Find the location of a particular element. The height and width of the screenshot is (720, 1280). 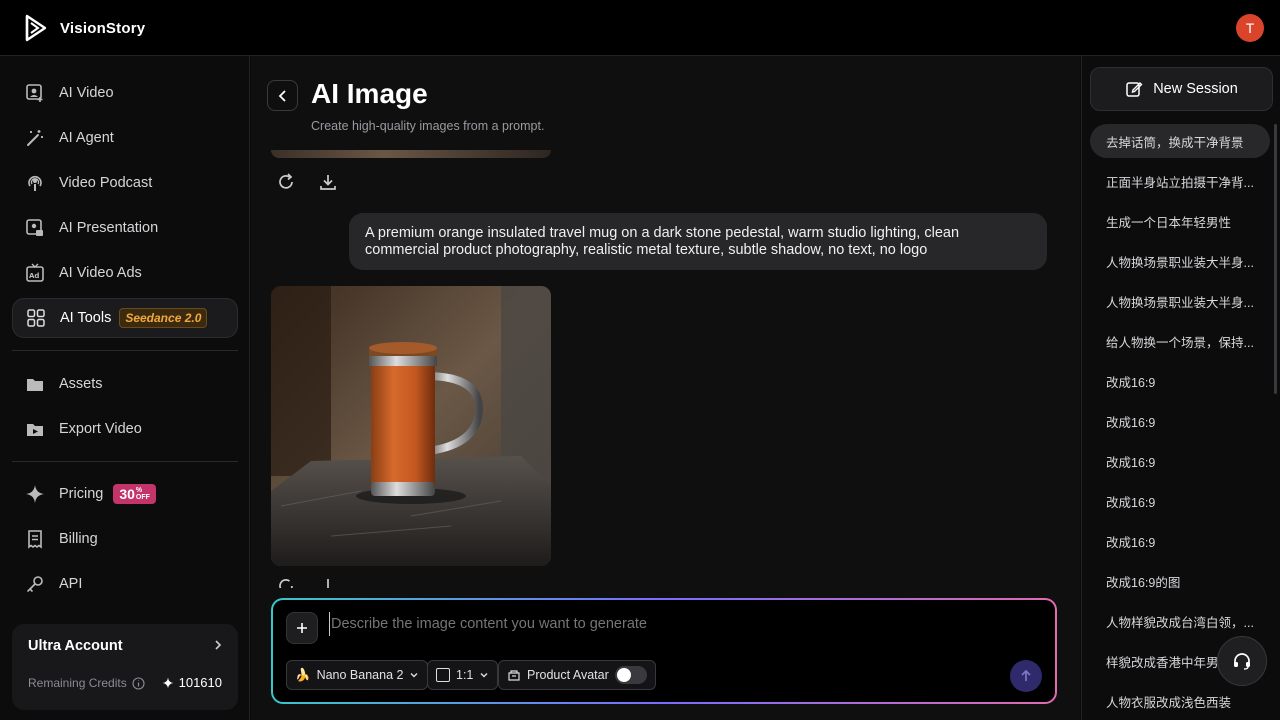

model-select: 🍌 Nano Banana 2 is located at coordinates (357, 675).